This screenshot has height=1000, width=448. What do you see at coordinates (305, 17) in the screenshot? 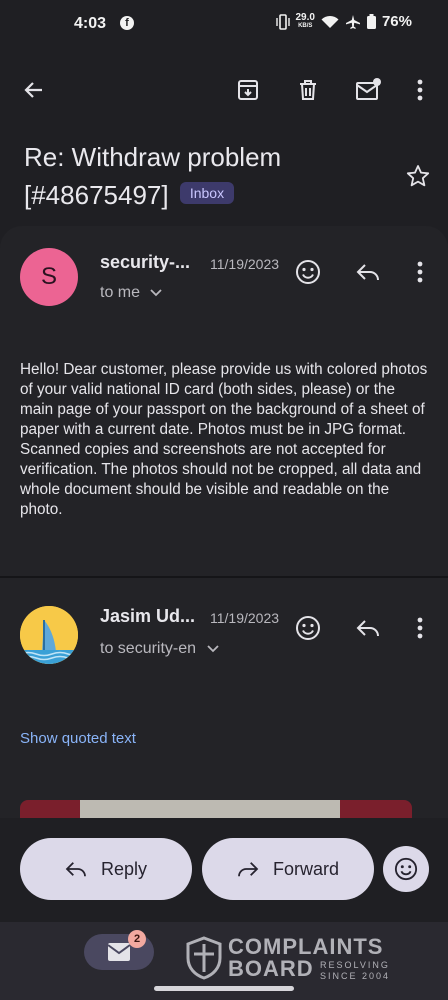
I see `data-speed-value: 29.0` at bounding box center [305, 17].